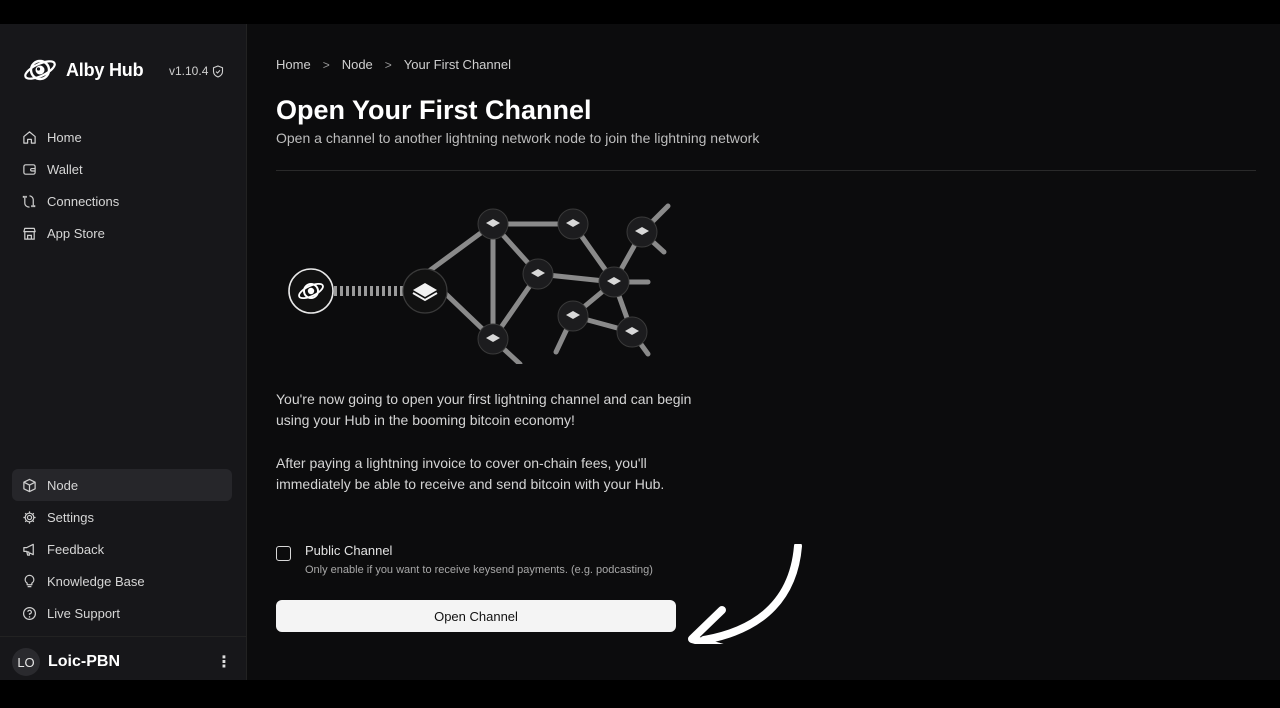 This screenshot has height=708, width=1280. What do you see at coordinates (29, 169) in the screenshot?
I see `wallet-icon` at bounding box center [29, 169].